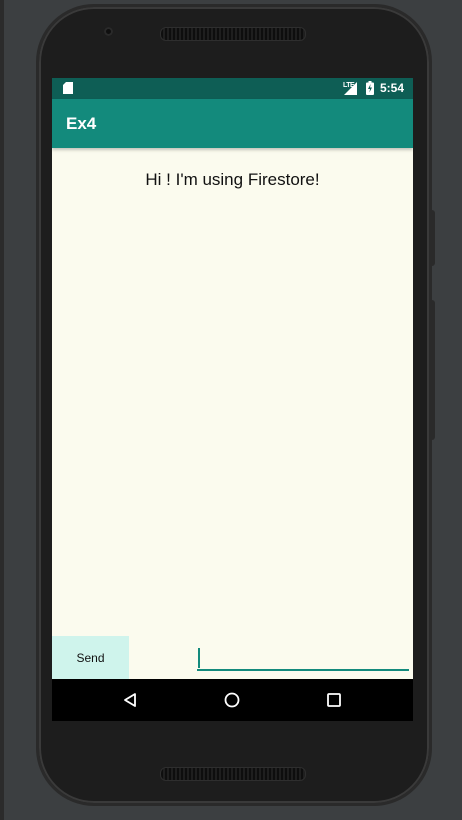 This screenshot has width=462, height=820. I want to click on sd-card-icon, so click(68, 88).